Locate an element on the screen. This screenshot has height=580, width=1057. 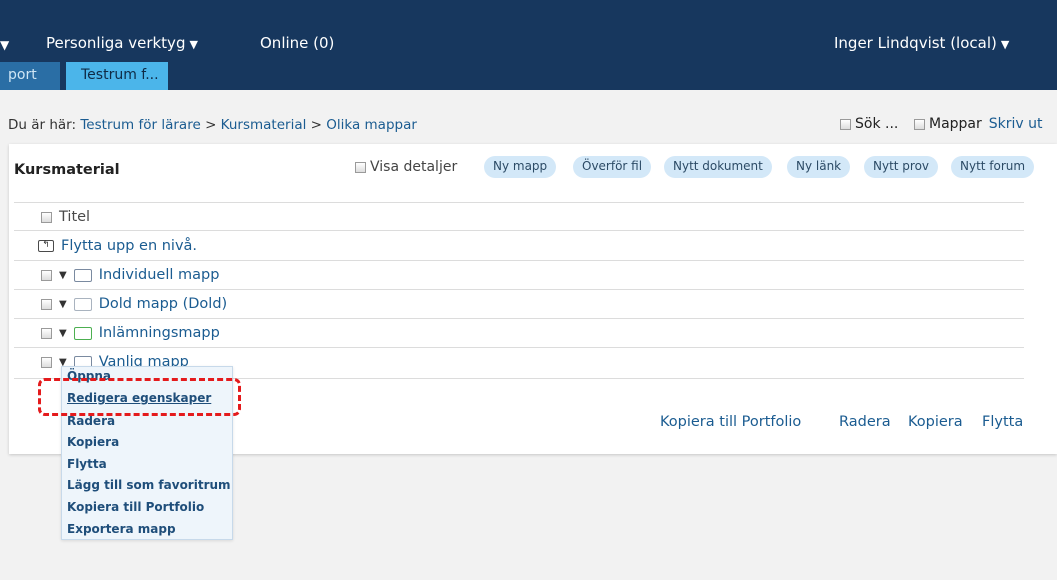
folders-label: Mappar is located at coordinates (955, 124).